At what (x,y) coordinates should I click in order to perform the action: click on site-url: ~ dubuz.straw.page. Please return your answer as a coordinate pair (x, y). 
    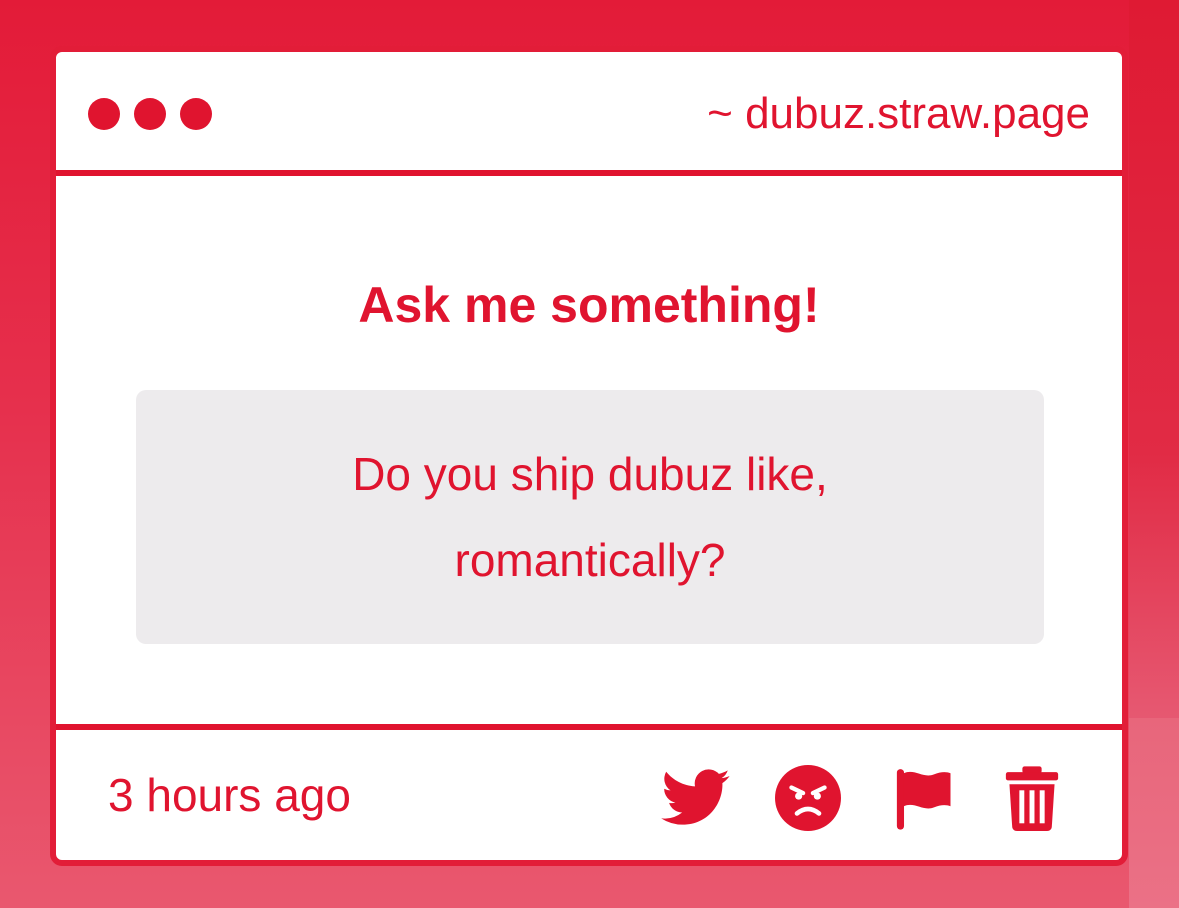
    Looking at the image, I should click on (898, 114).